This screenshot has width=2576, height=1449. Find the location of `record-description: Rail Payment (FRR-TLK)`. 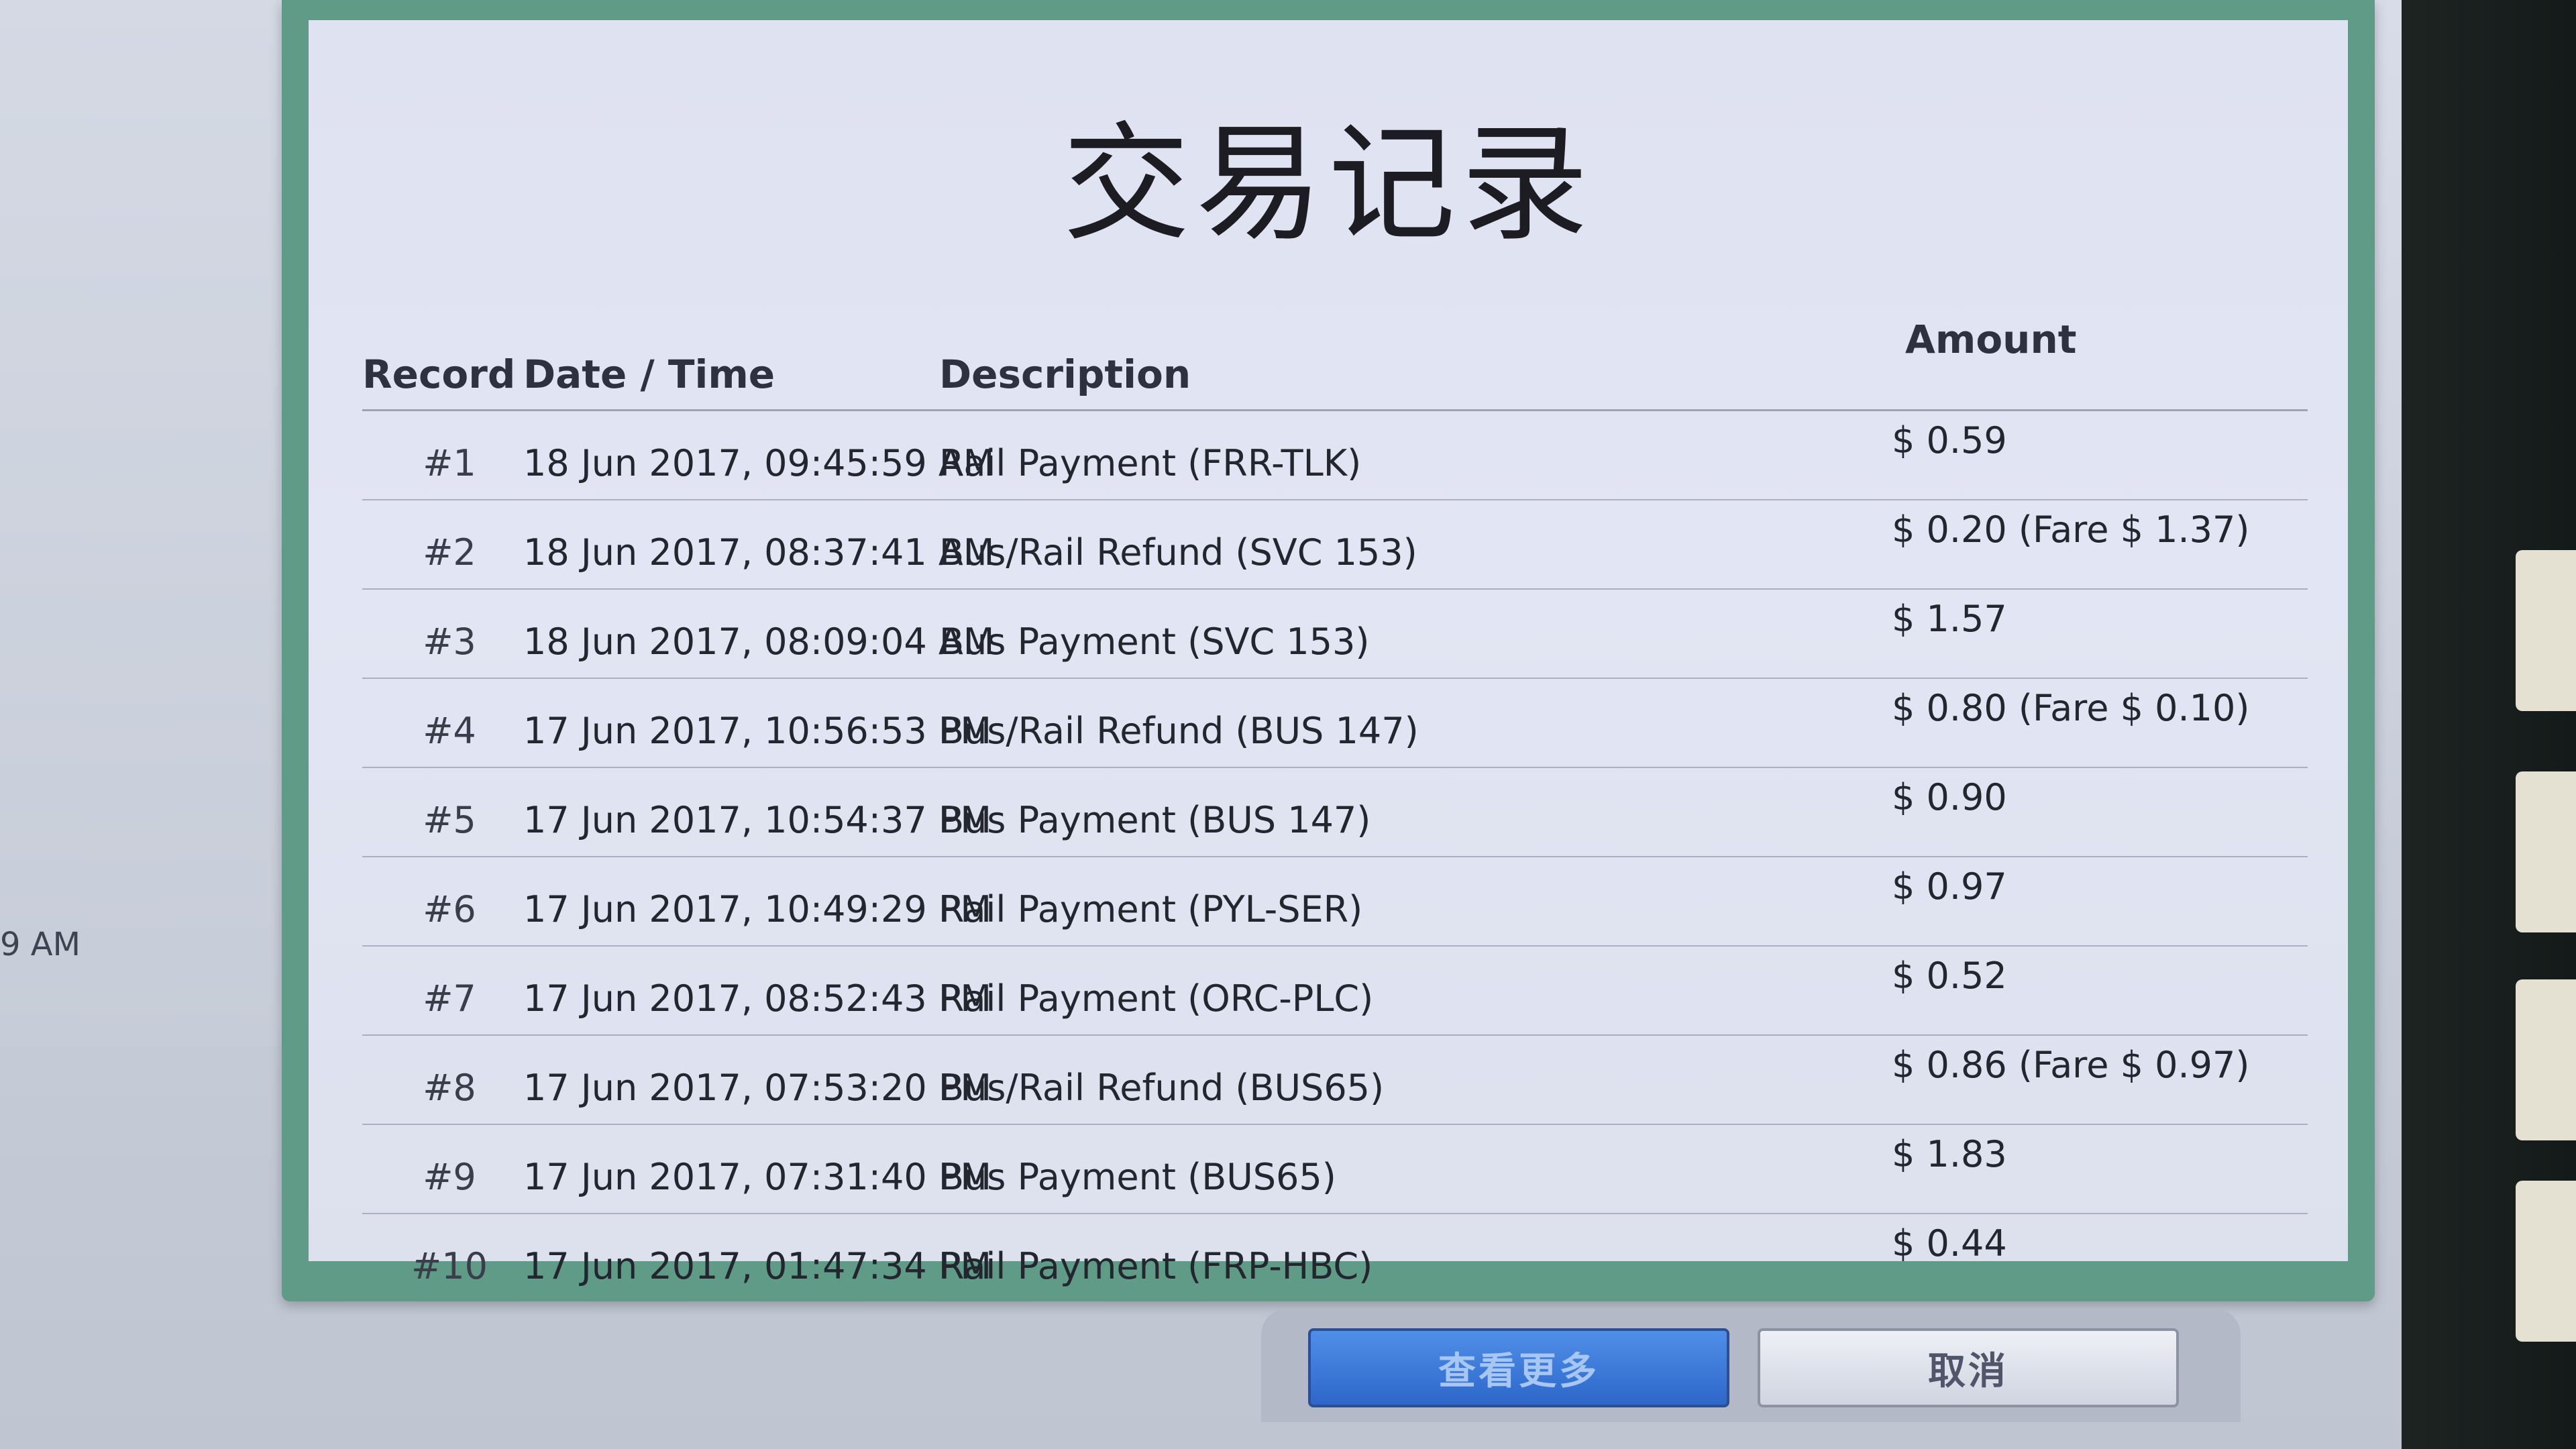

record-description: Rail Payment (FRR-TLK) is located at coordinates (1150, 463).